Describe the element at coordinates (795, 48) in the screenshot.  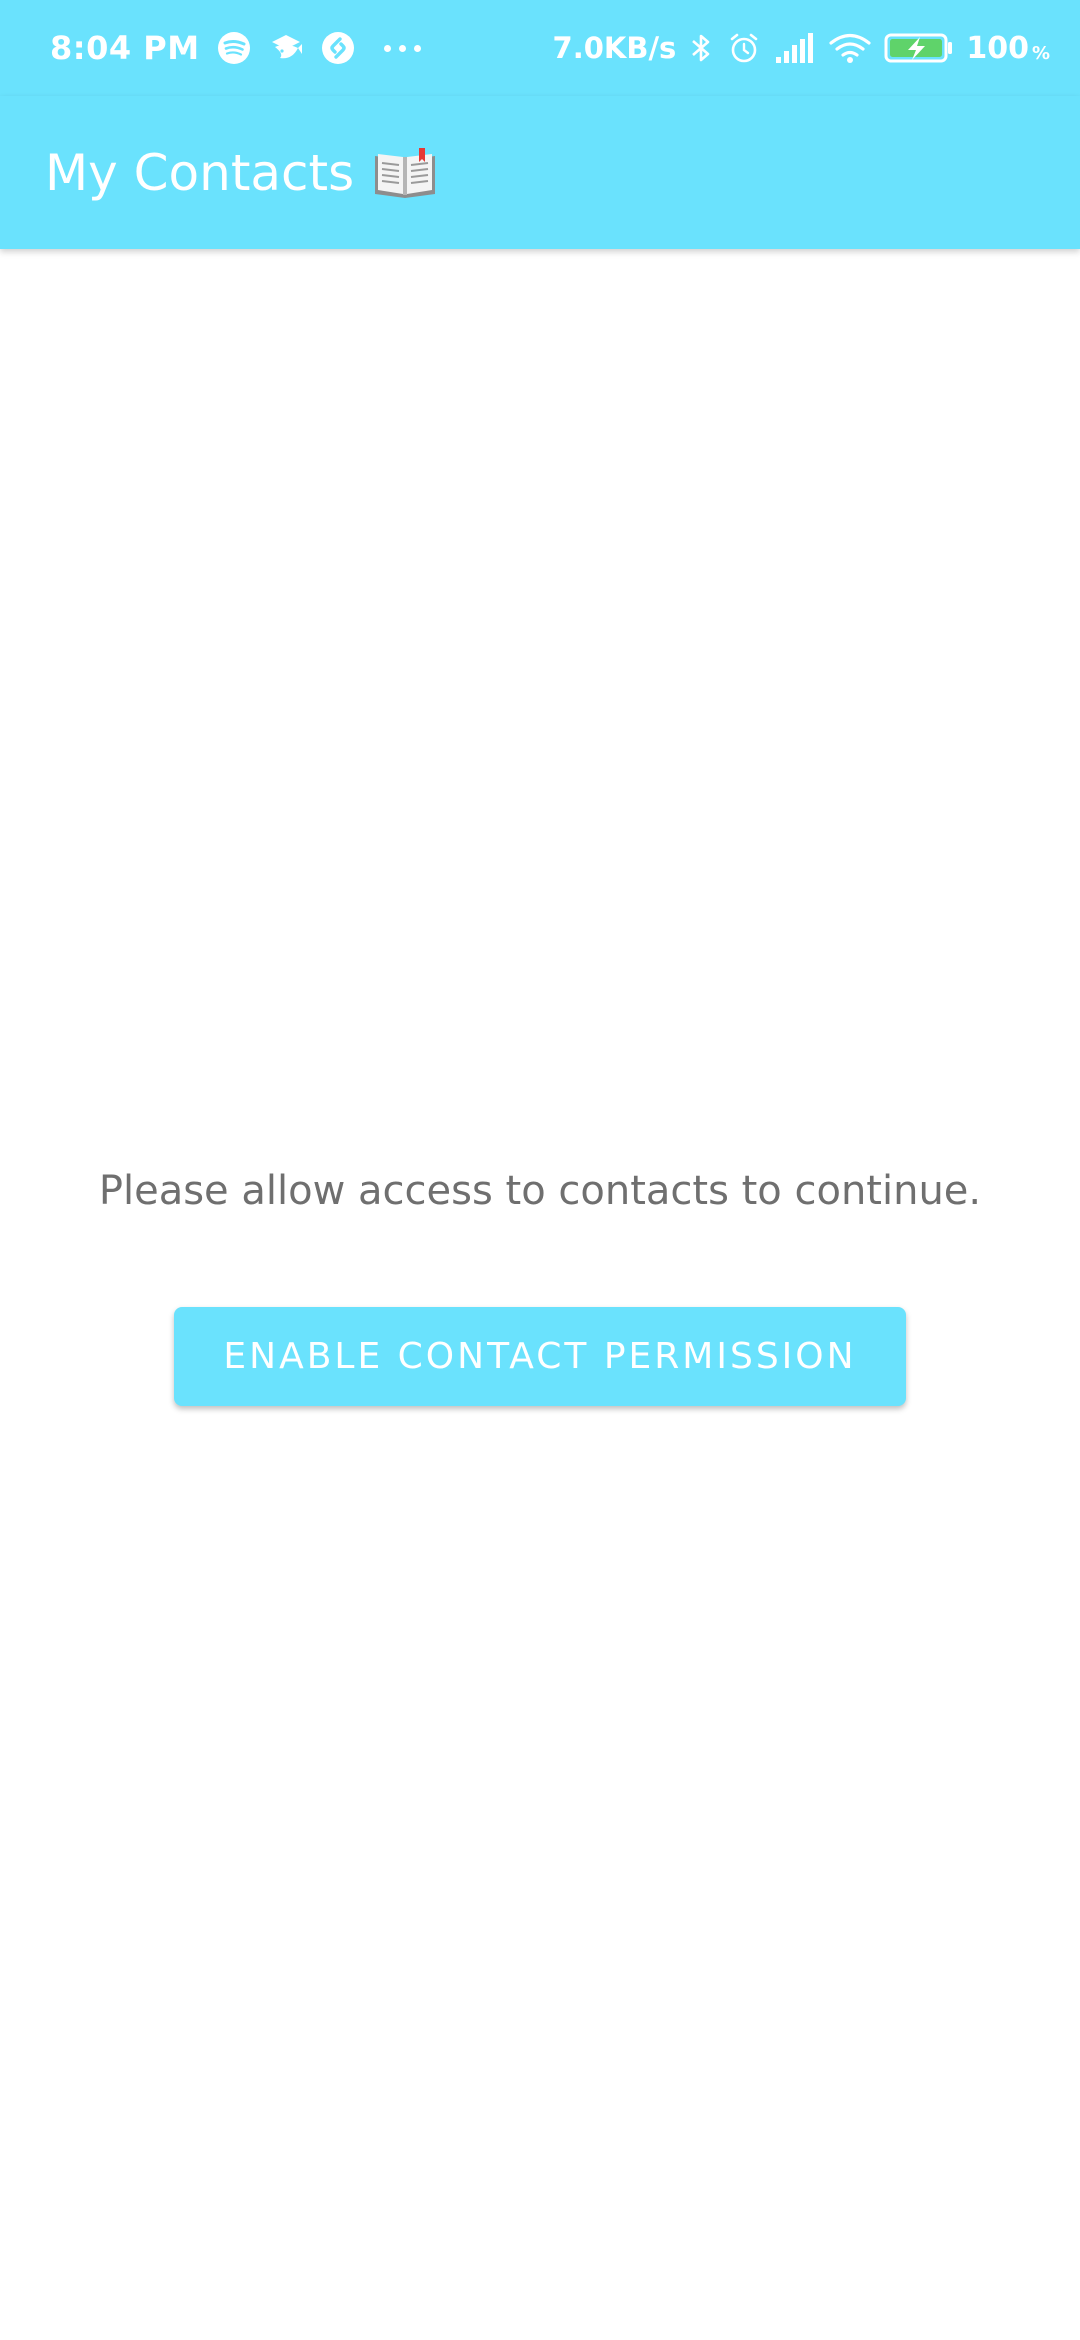
I see `cellular-signal-icon` at that location.